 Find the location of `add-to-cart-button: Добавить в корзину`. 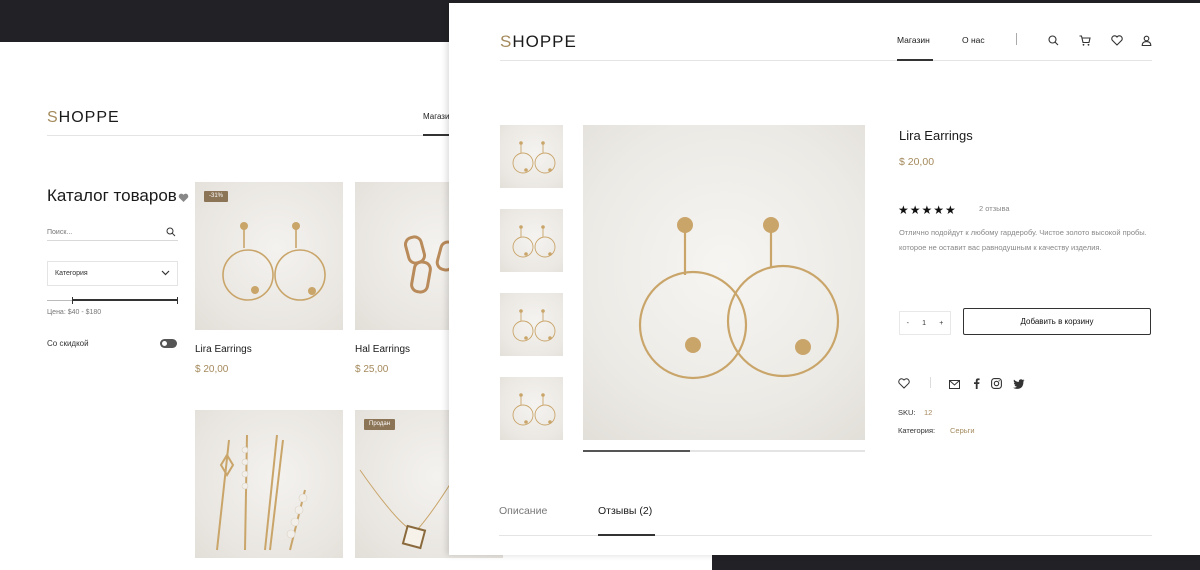

add-to-cart-button: Добавить в корзину is located at coordinates (1057, 321).